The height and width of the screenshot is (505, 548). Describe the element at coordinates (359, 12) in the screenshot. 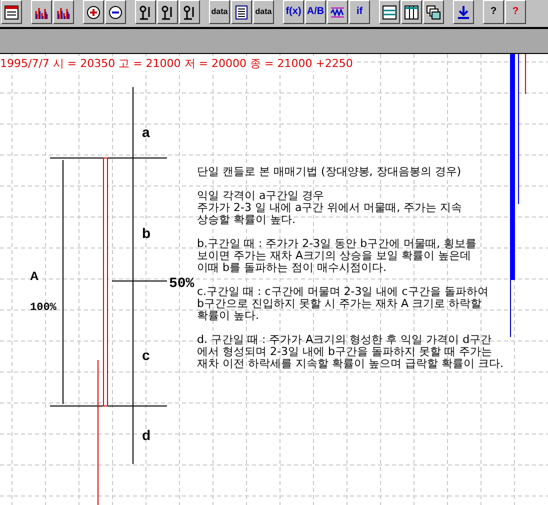

I see `formula-button: if` at that location.